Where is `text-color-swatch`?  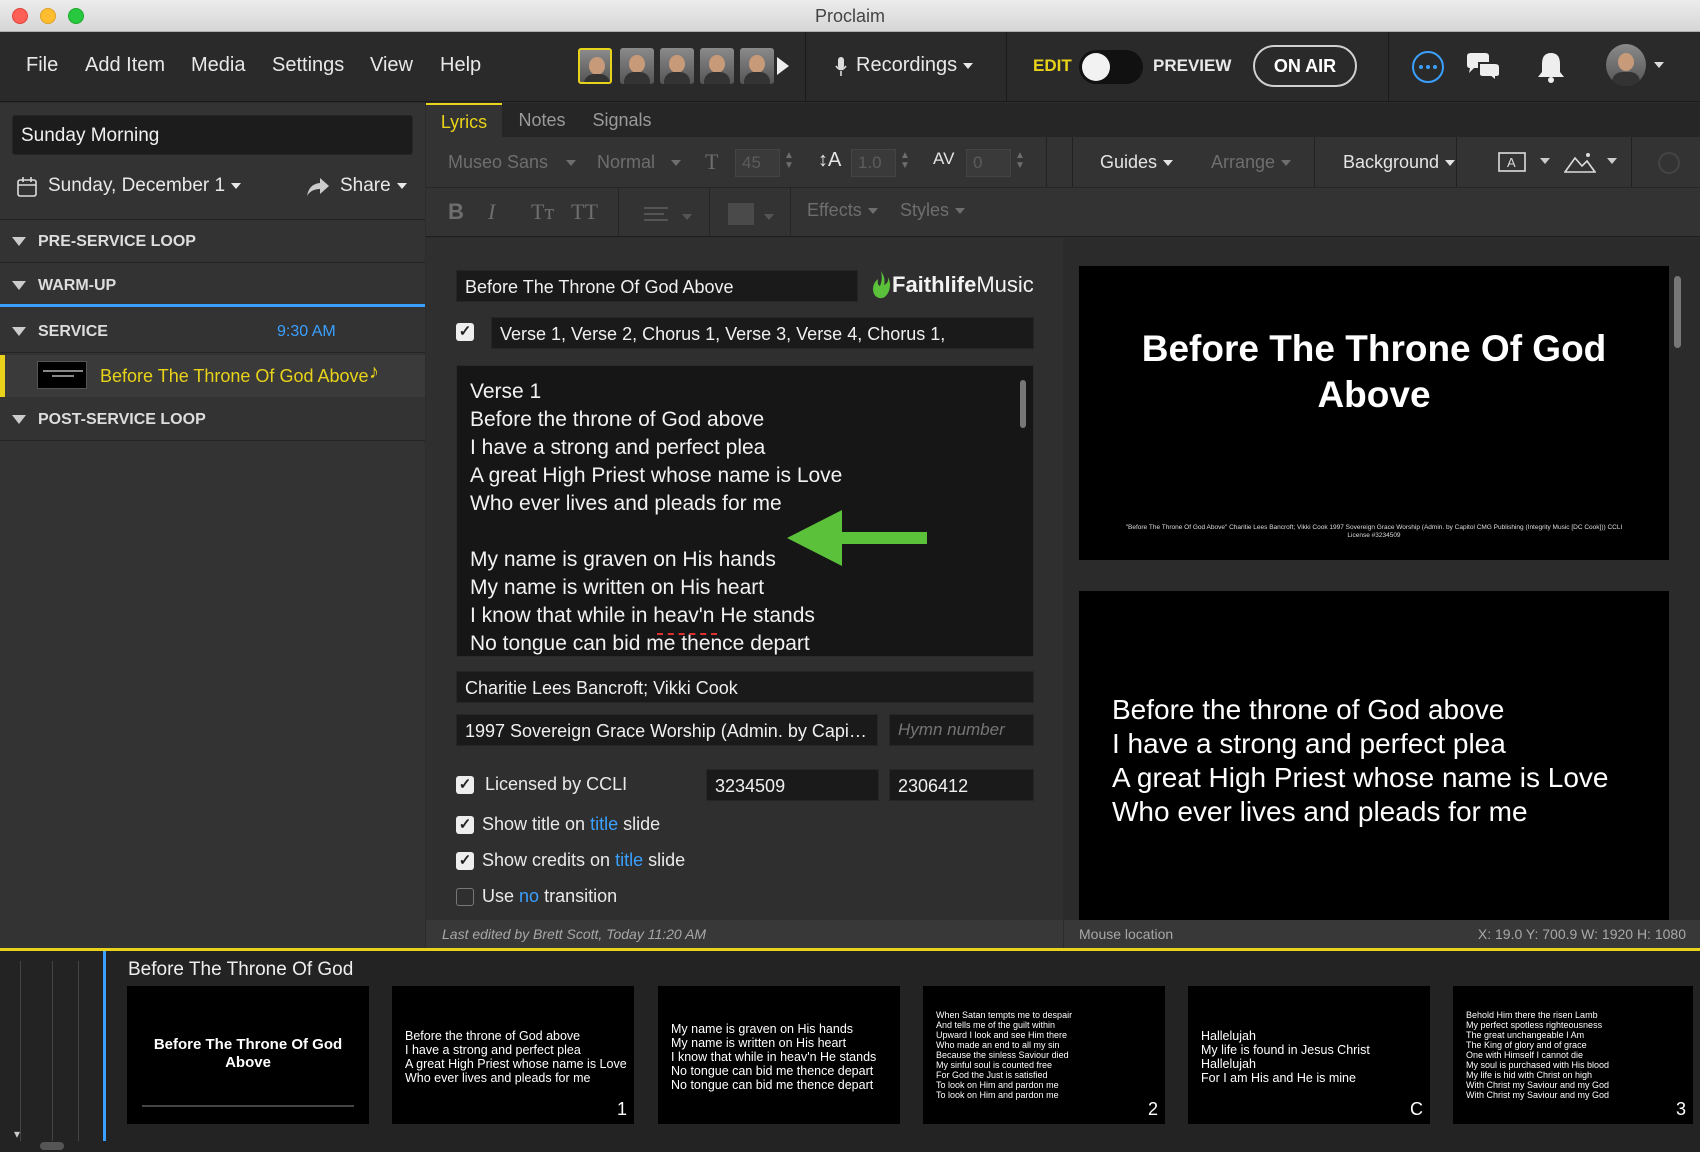 text-color-swatch is located at coordinates (741, 214).